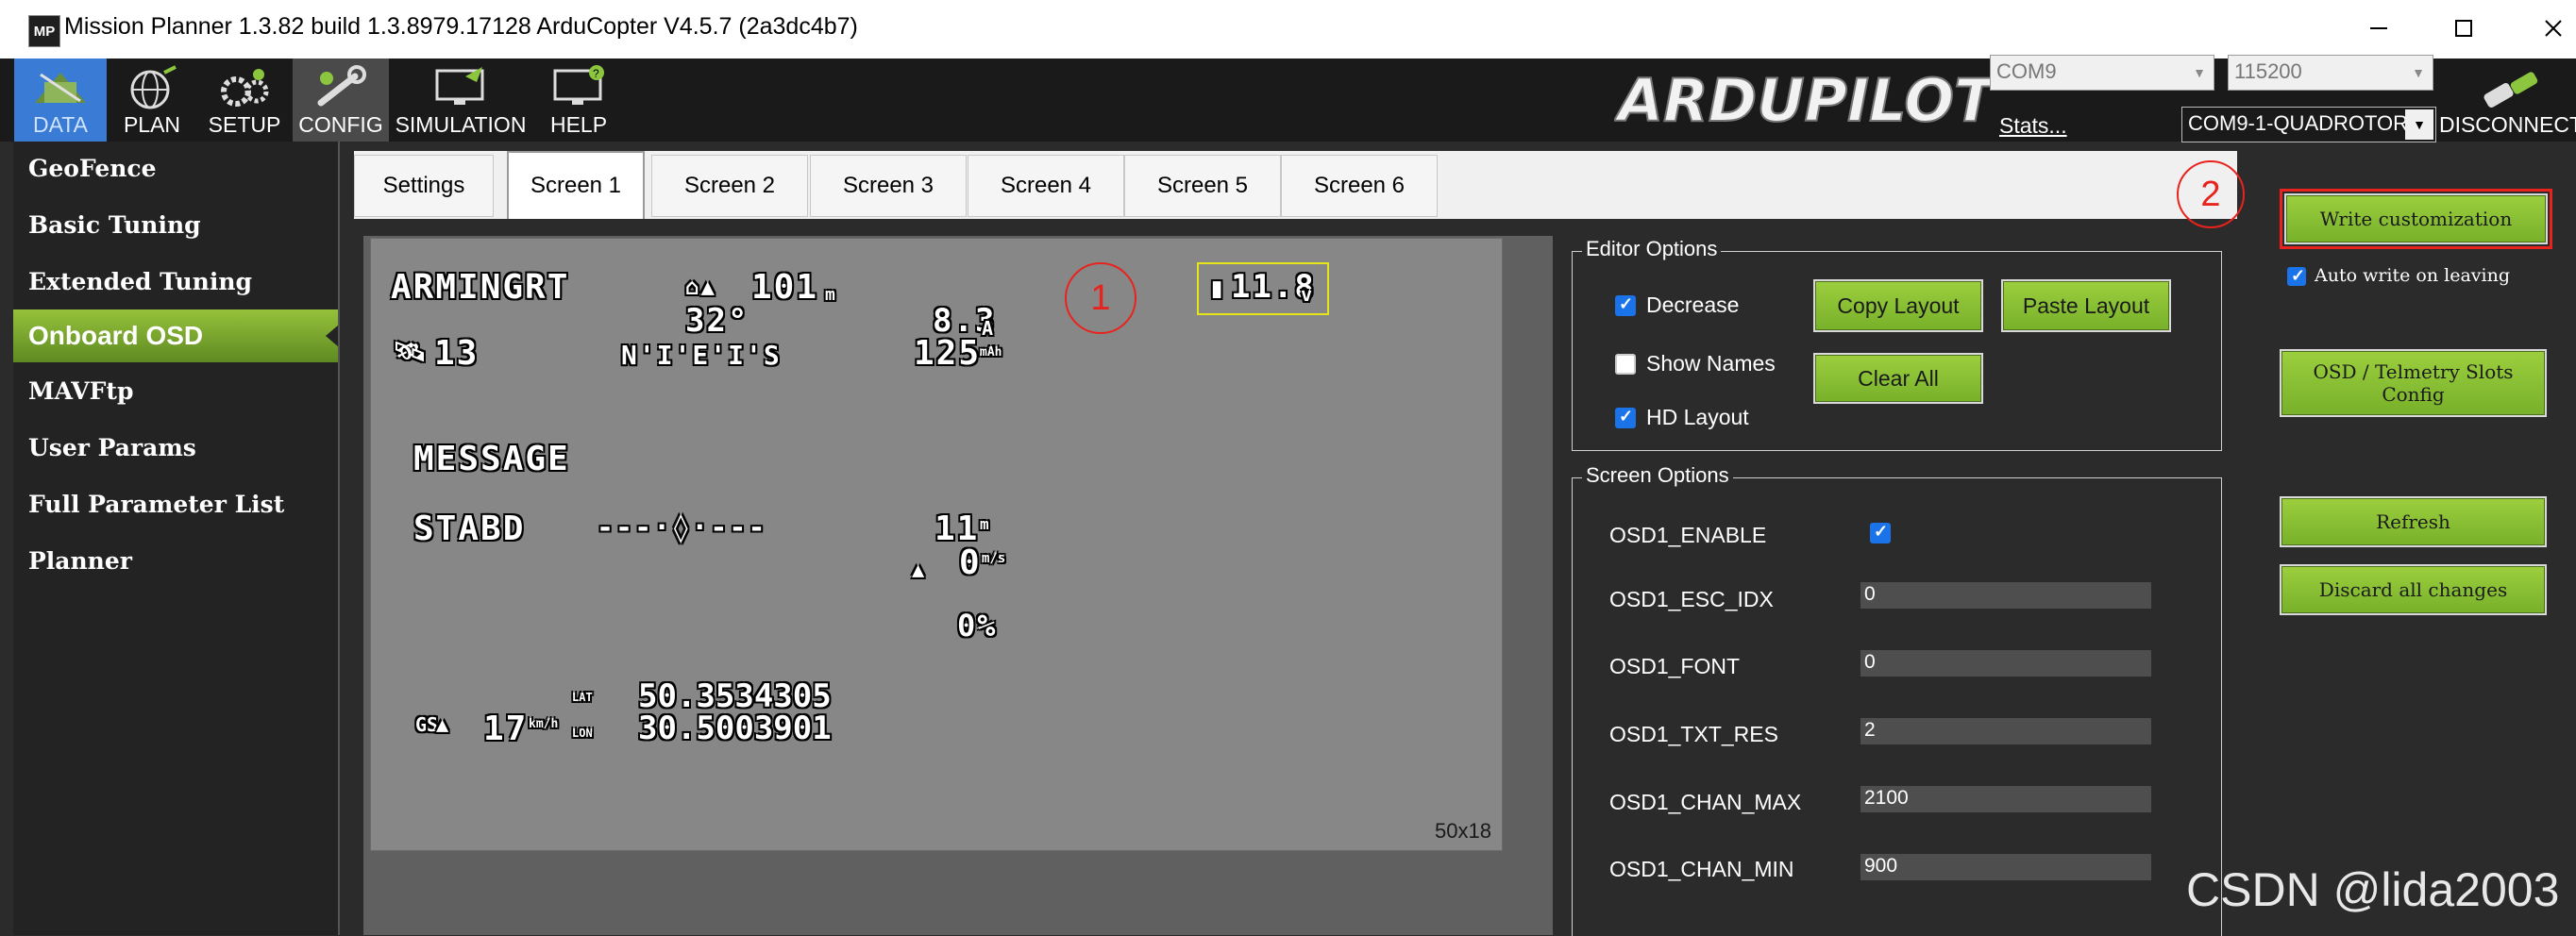  Describe the element at coordinates (2464, 28) in the screenshot. I see `maximize-icon` at that location.